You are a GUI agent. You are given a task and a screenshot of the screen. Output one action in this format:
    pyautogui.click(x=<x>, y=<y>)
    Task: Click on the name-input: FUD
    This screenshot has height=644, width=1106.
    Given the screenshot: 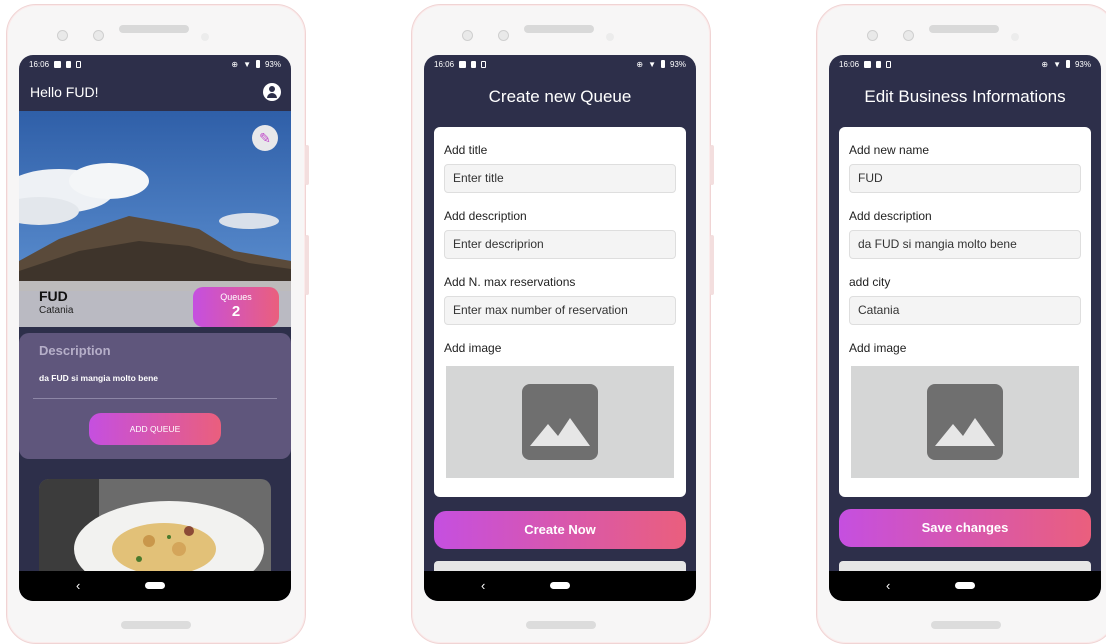 What is the action you would take?
    pyautogui.click(x=965, y=178)
    